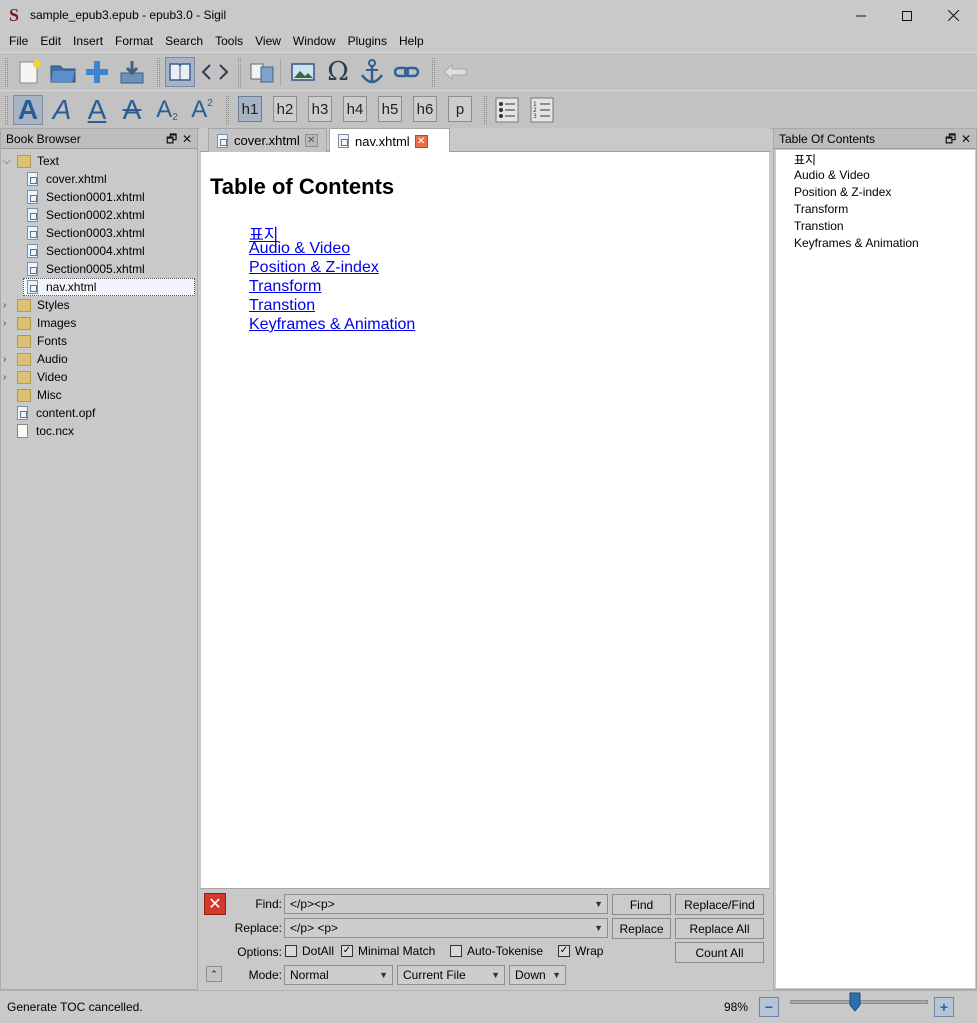 Image resolution: width=977 pixels, height=1023 pixels. Describe the element at coordinates (719, 904) in the screenshot. I see `replace-find-button: Replace/Find` at that location.